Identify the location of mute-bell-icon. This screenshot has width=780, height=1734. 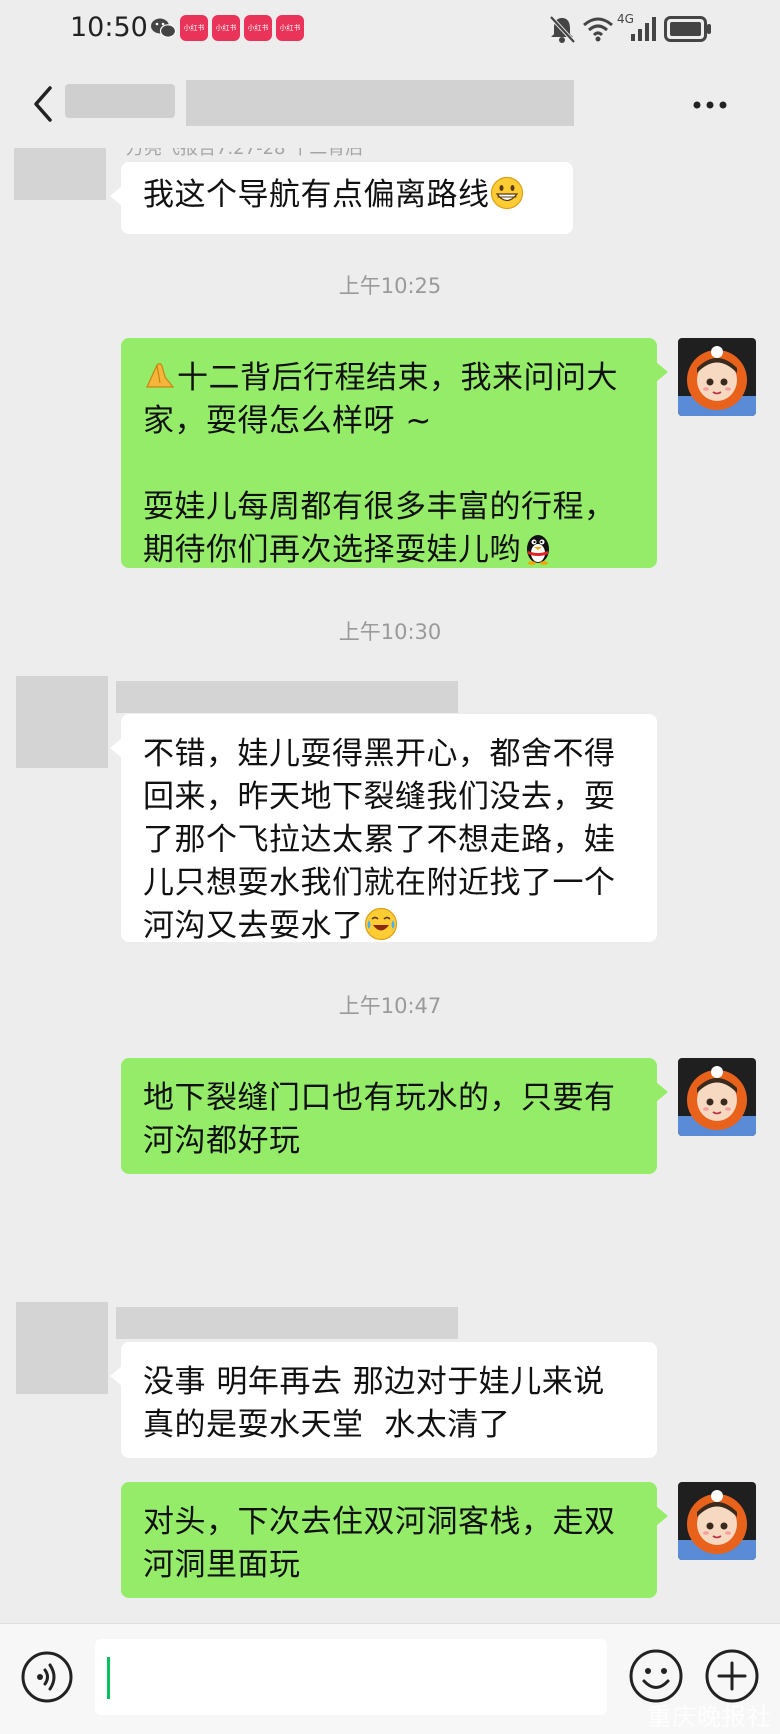
(562, 29).